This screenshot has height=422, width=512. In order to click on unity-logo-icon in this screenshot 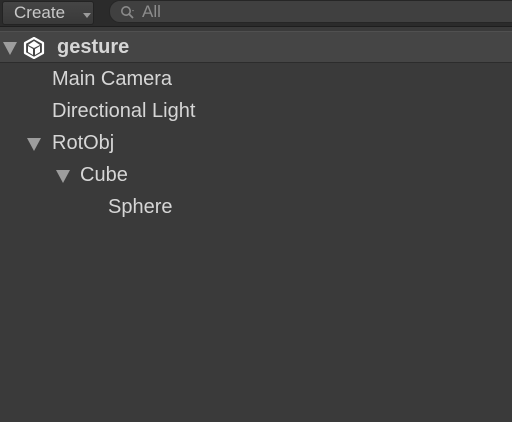, I will do `click(34, 48)`.